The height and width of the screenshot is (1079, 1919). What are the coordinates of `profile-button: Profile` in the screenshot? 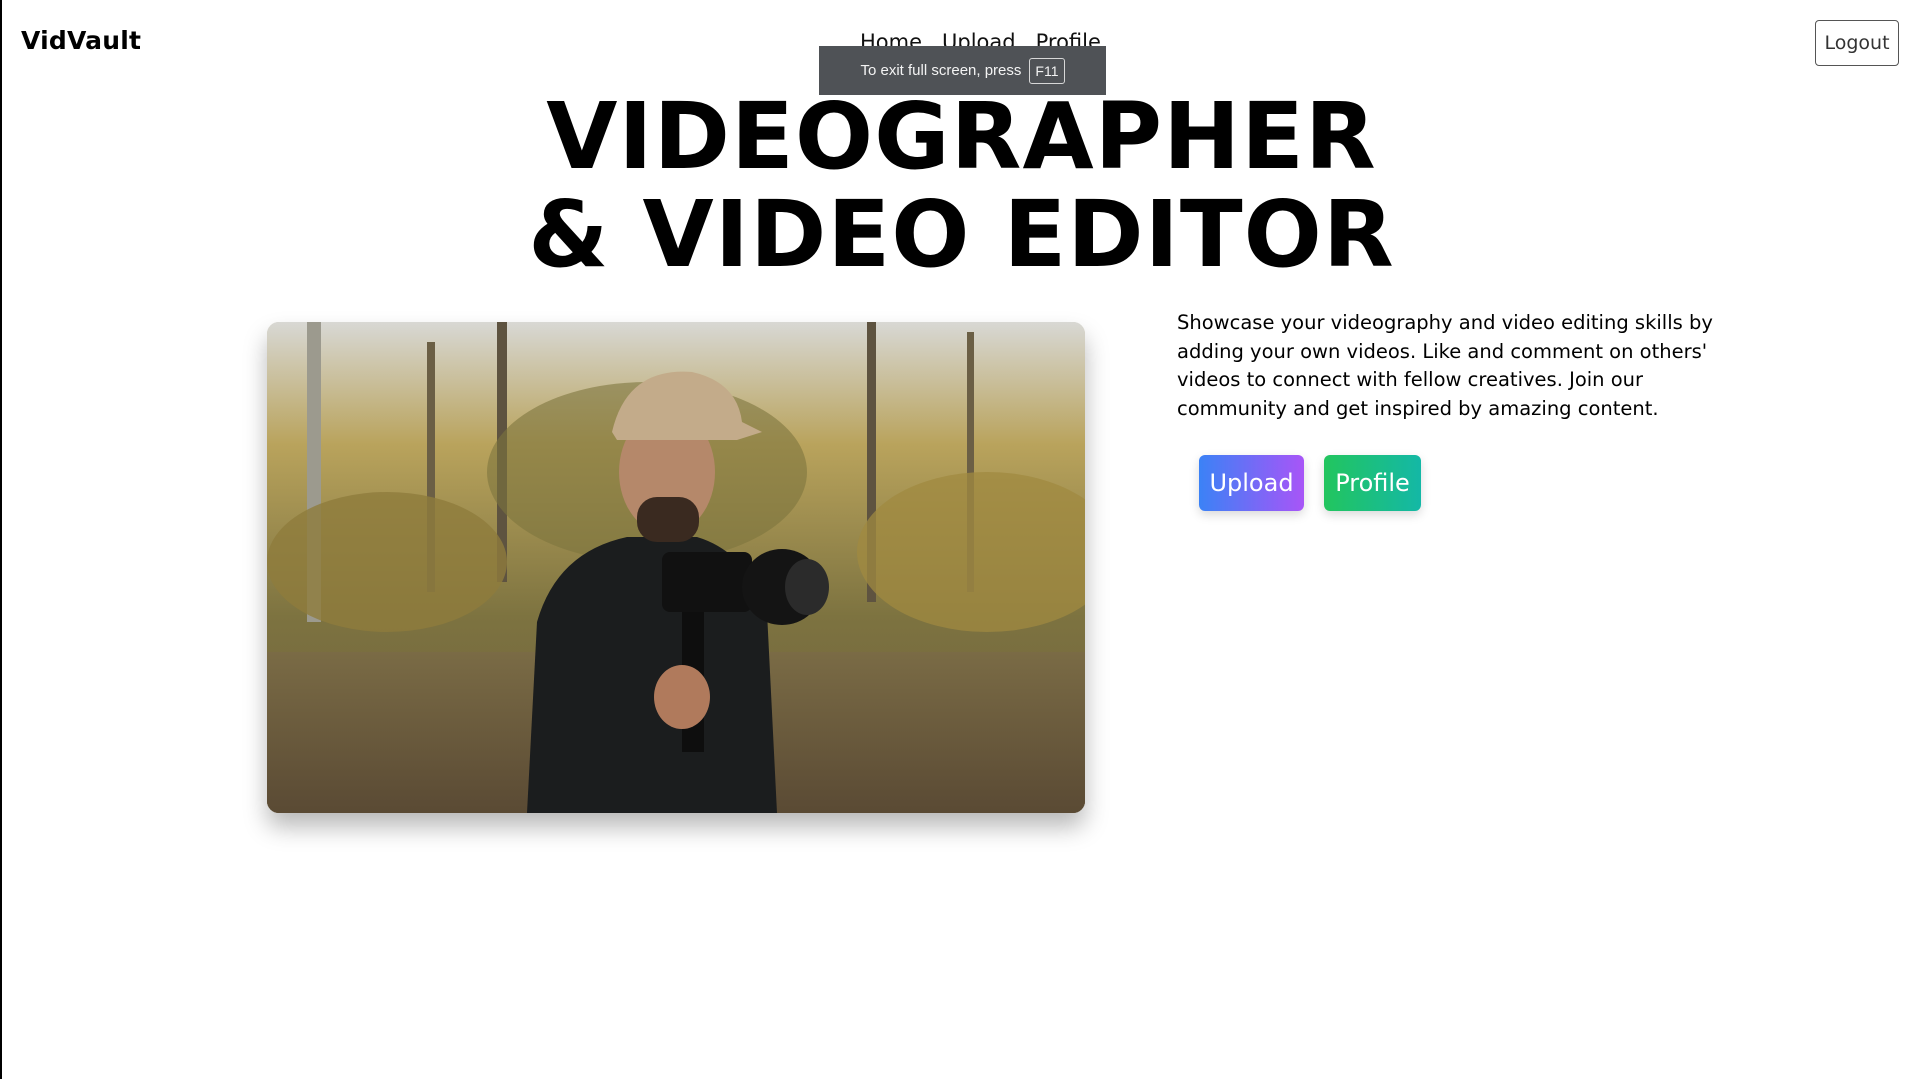 It's located at (1372, 483).